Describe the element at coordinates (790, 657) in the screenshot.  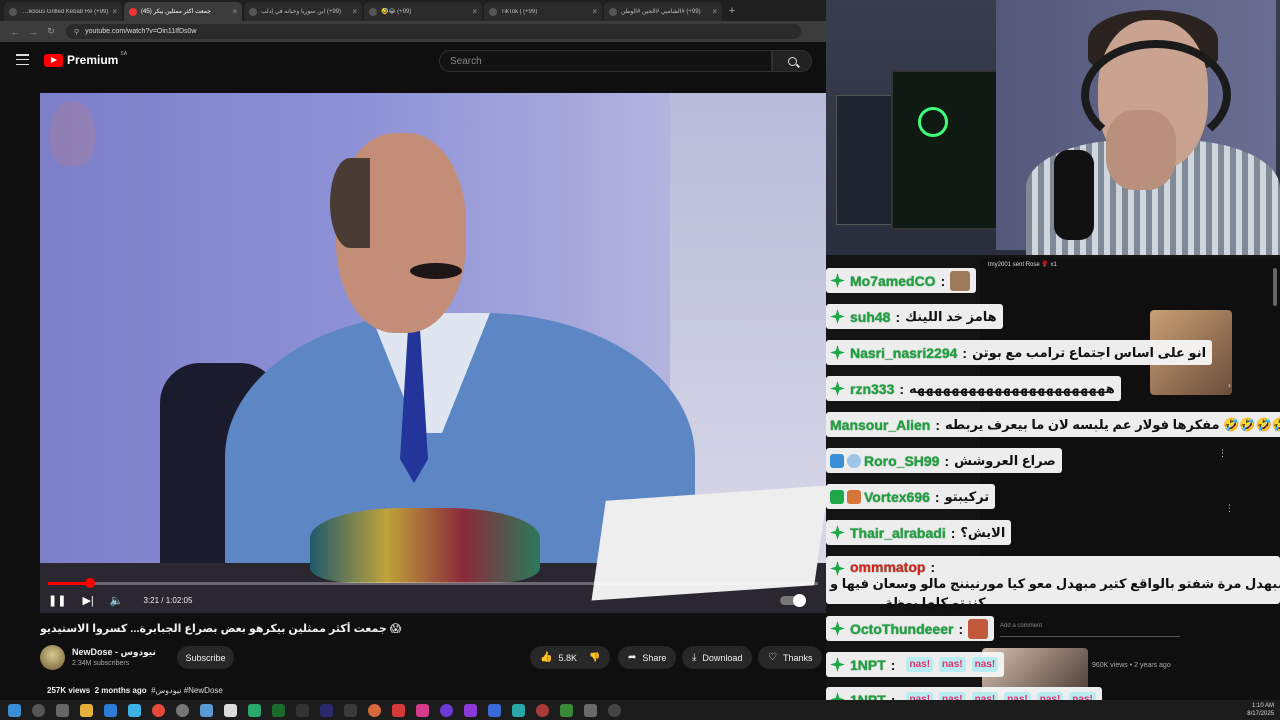
I see `thanks-button: ♡ Thanks` at that location.